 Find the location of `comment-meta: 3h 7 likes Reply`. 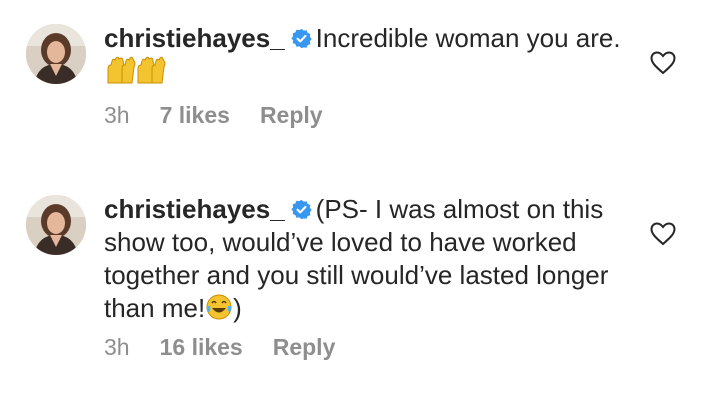

comment-meta: 3h 7 likes Reply is located at coordinates (213, 115).